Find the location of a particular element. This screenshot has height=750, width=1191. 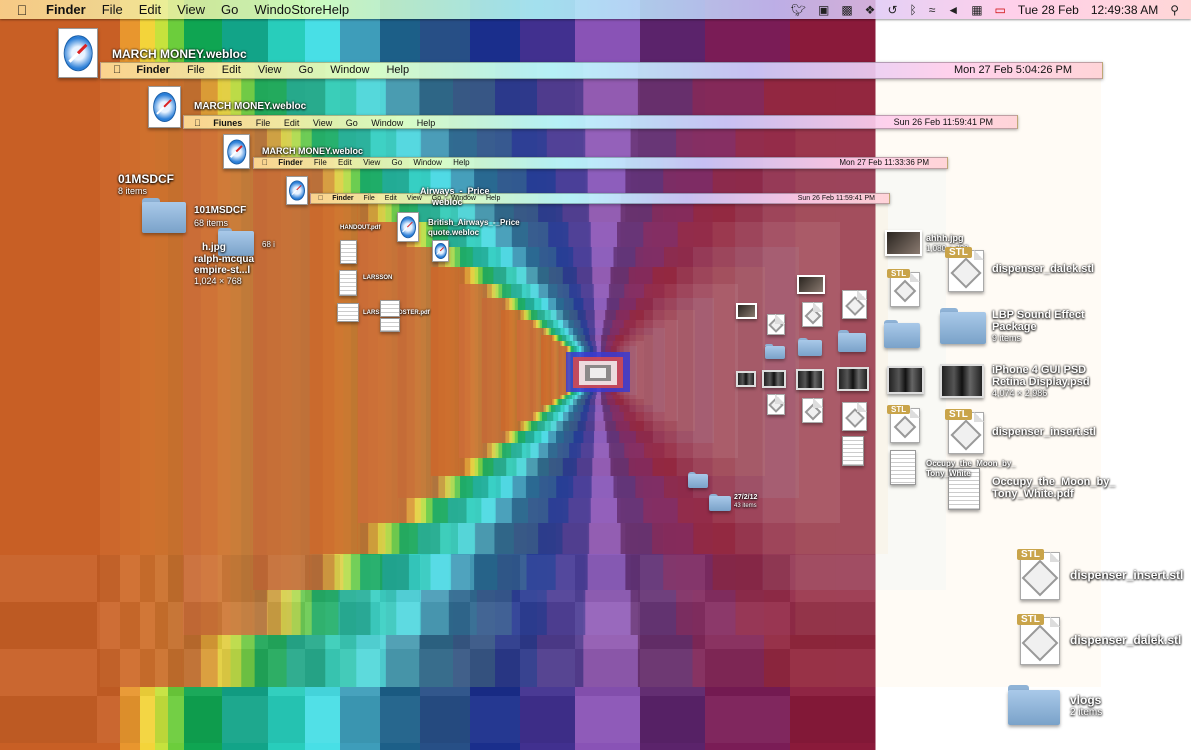

menu-store: Store is located at coordinates (306, 9).